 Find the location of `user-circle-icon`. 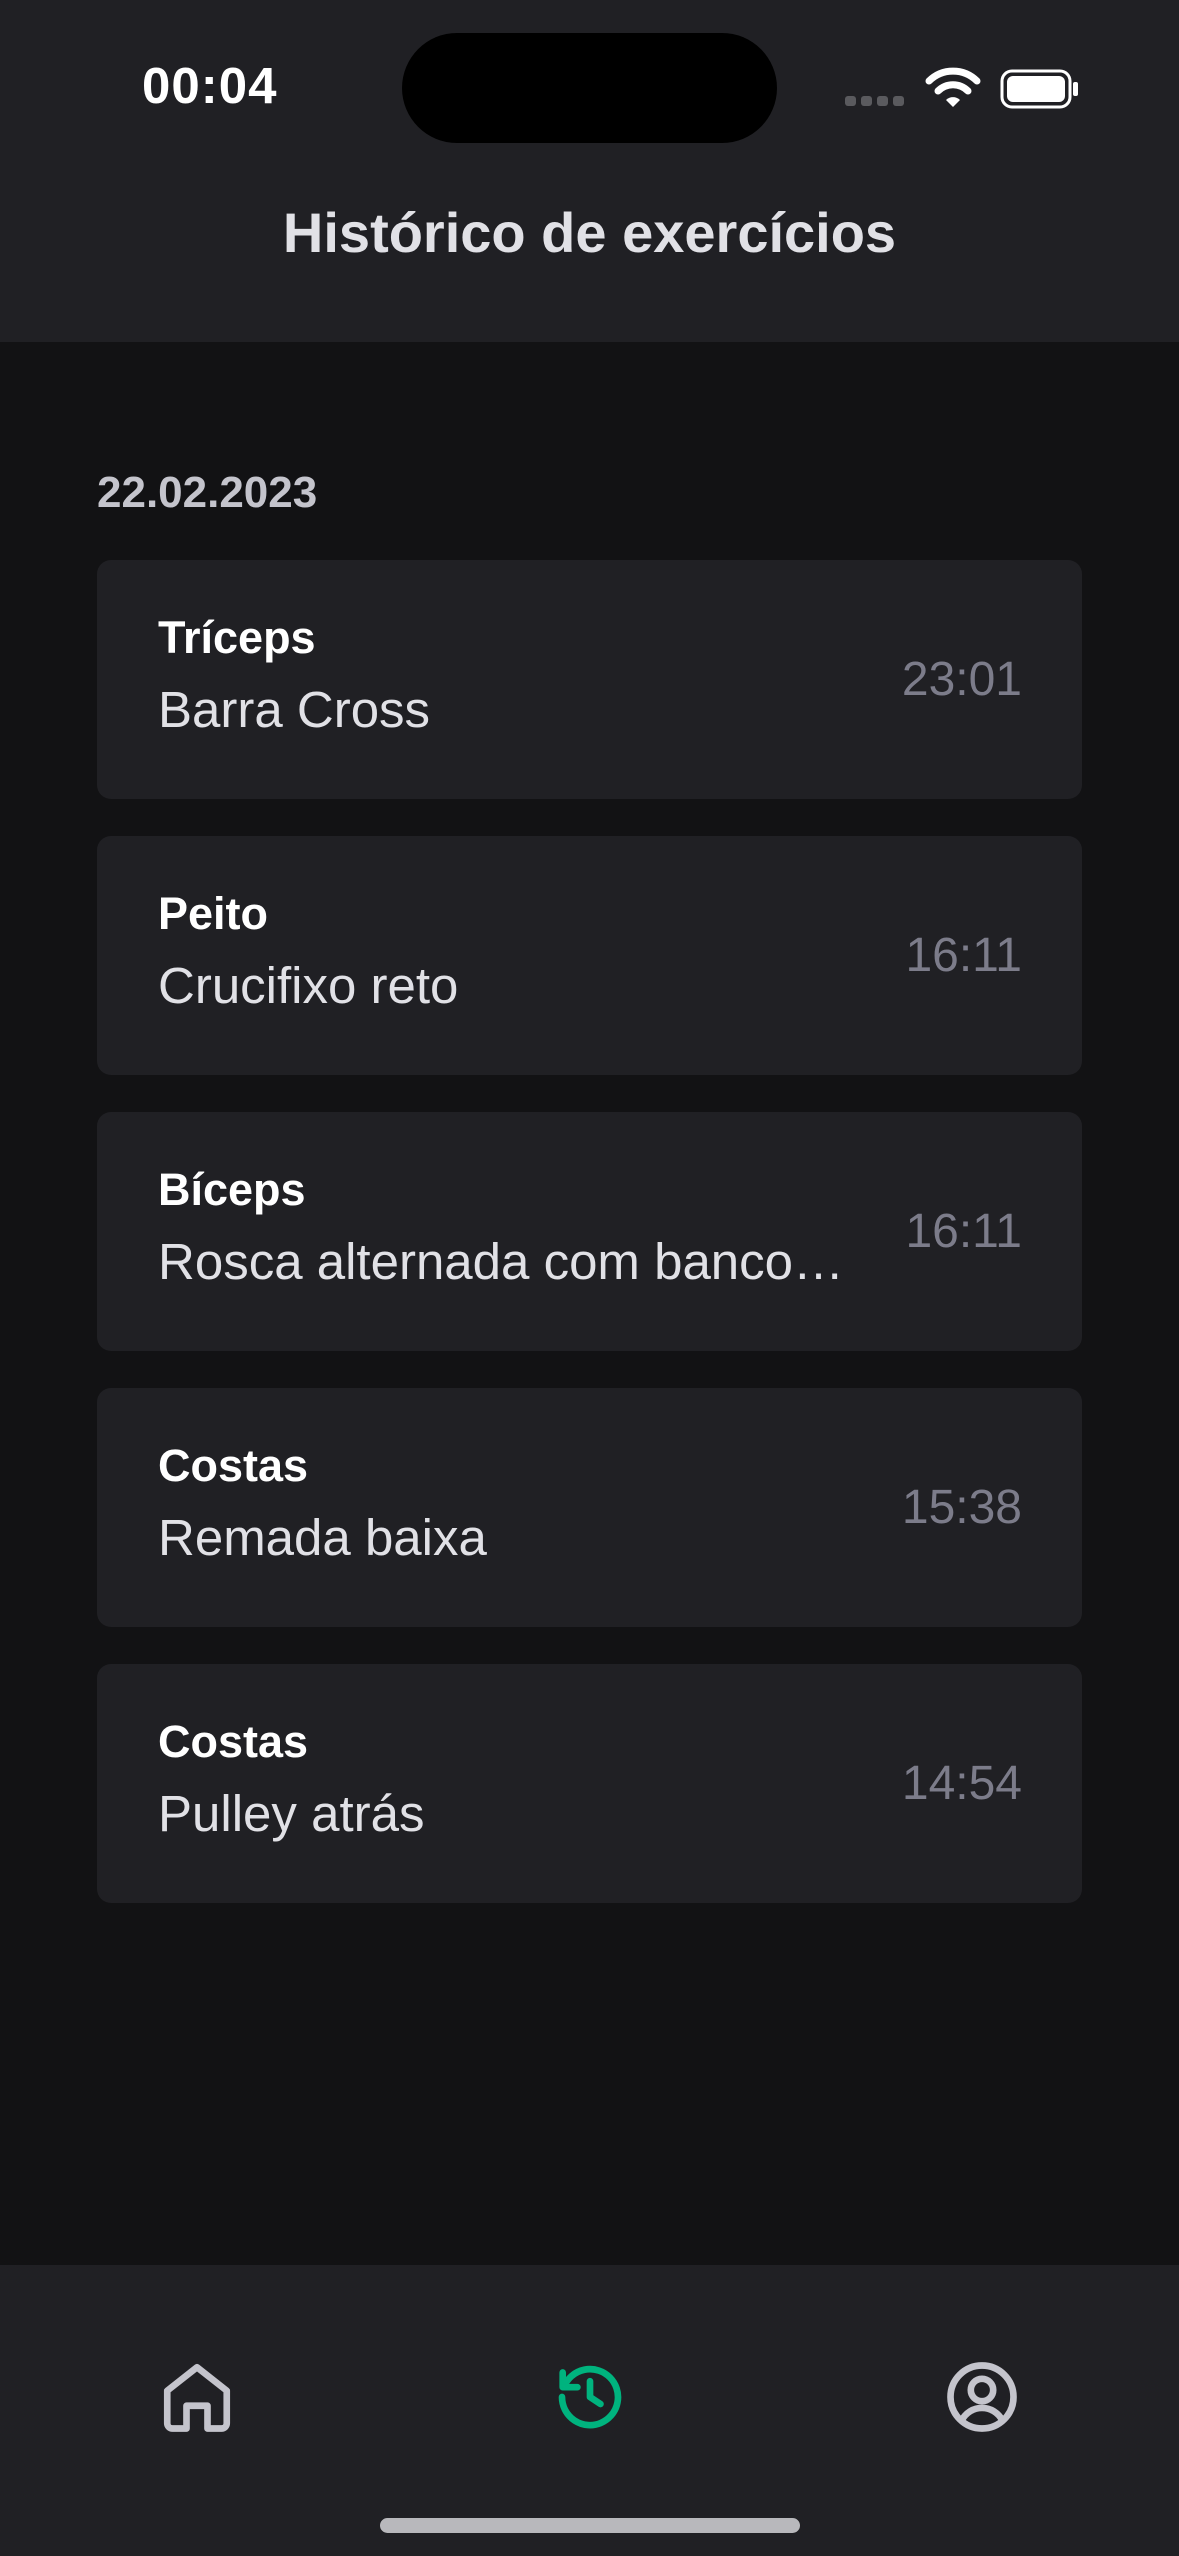

user-circle-icon is located at coordinates (982, 2397).